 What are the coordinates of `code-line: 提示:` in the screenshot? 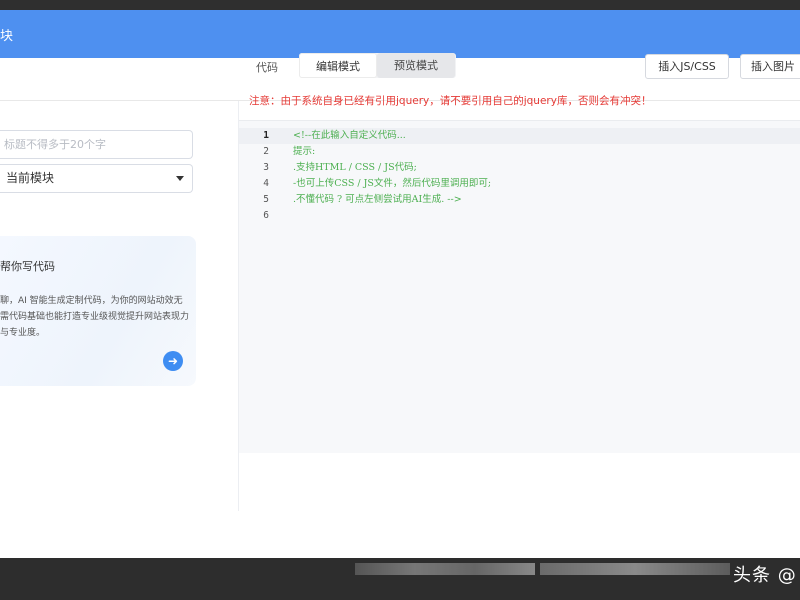 It's located at (304, 151).